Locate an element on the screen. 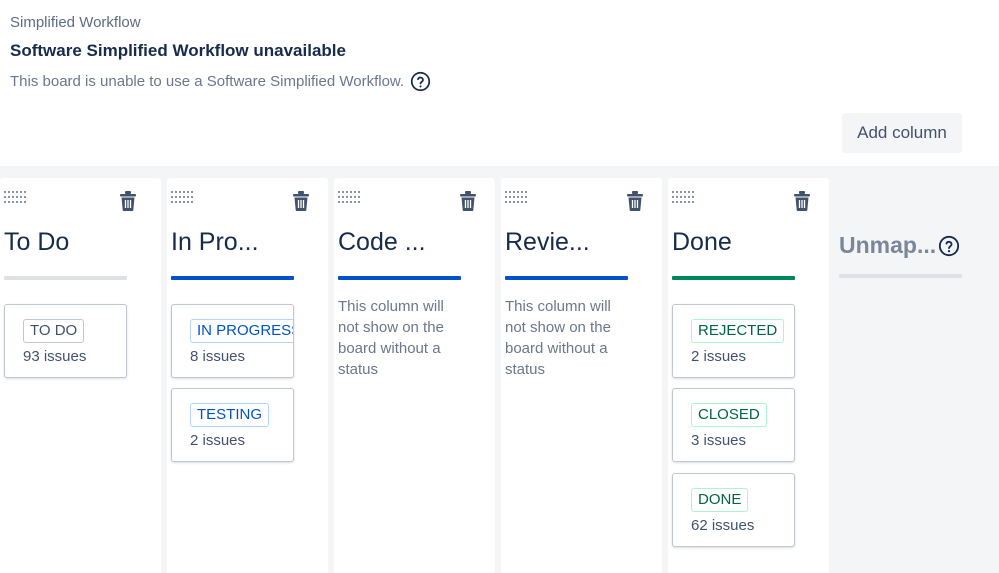 The height and width of the screenshot is (573, 999). issue-count: 8 issues is located at coordinates (218, 356).